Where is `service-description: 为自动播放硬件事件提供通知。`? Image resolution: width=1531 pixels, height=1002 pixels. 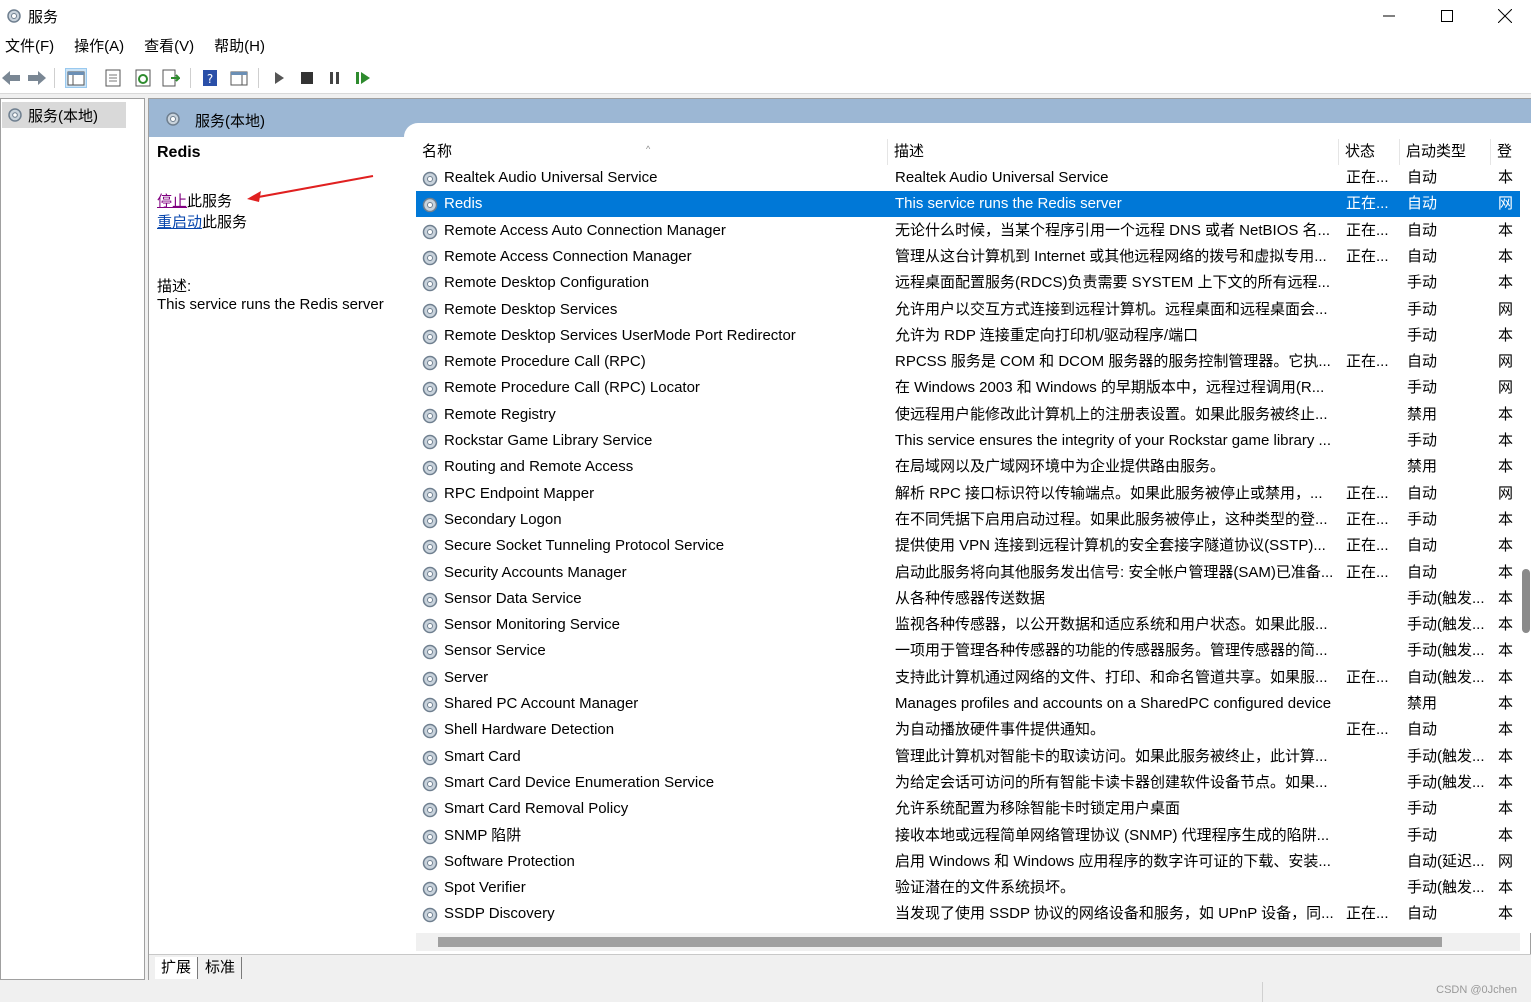 service-description: 为自动播放硬件事件提供通知。 is located at coordinates (1000, 730).